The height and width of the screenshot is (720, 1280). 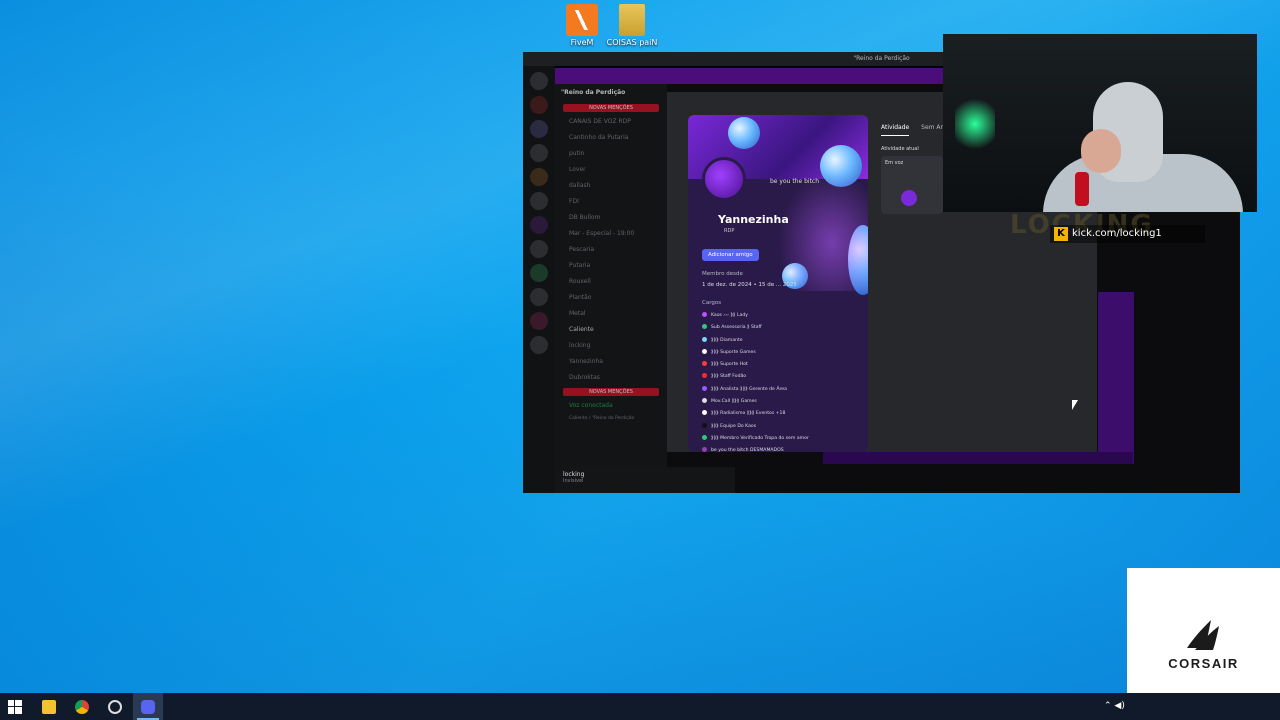 I want to click on microphone, so click(x=1082, y=189).